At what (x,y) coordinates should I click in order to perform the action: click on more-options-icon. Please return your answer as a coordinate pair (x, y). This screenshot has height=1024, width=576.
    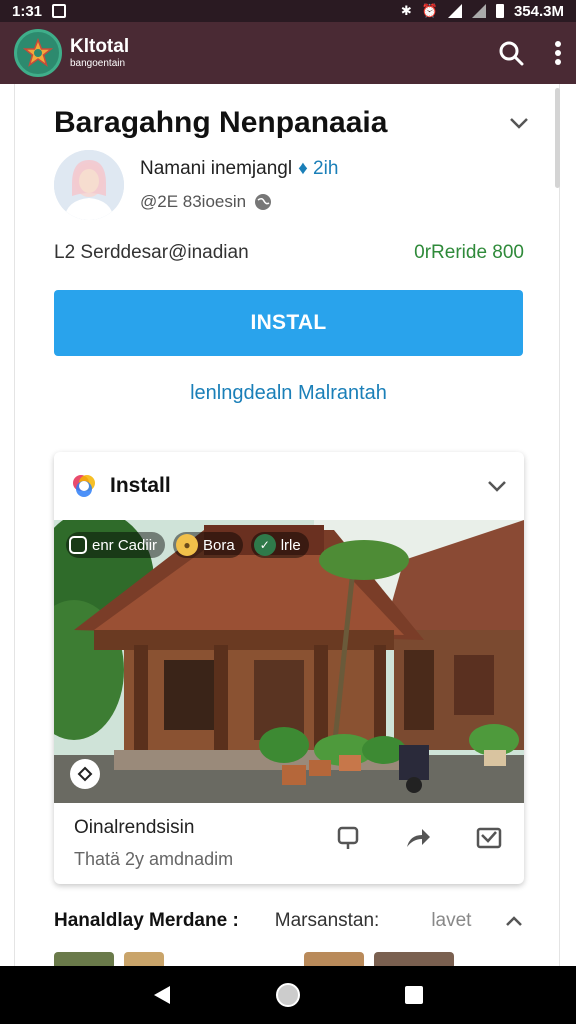
    Looking at the image, I should click on (558, 53).